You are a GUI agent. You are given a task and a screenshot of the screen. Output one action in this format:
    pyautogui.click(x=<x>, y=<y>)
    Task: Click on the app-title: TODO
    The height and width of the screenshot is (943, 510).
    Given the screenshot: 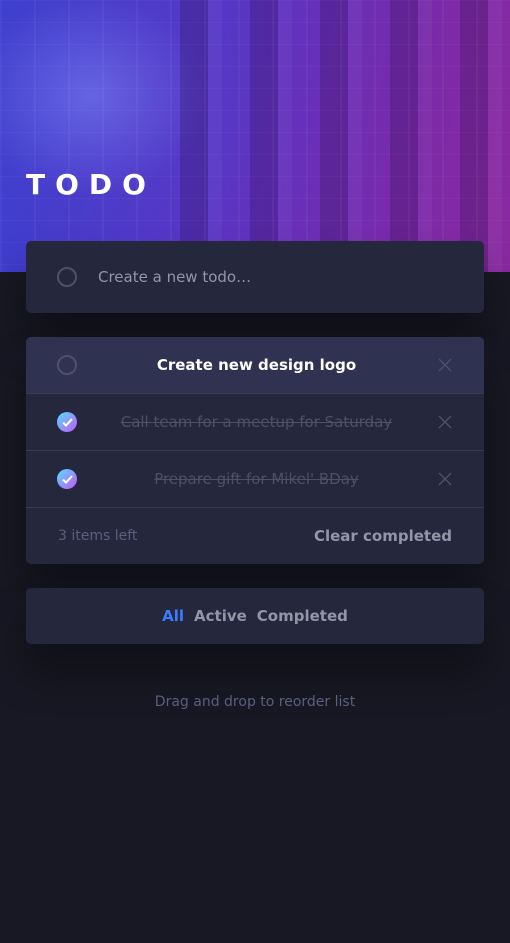 What is the action you would take?
    pyautogui.click(x=91, y=184)
    